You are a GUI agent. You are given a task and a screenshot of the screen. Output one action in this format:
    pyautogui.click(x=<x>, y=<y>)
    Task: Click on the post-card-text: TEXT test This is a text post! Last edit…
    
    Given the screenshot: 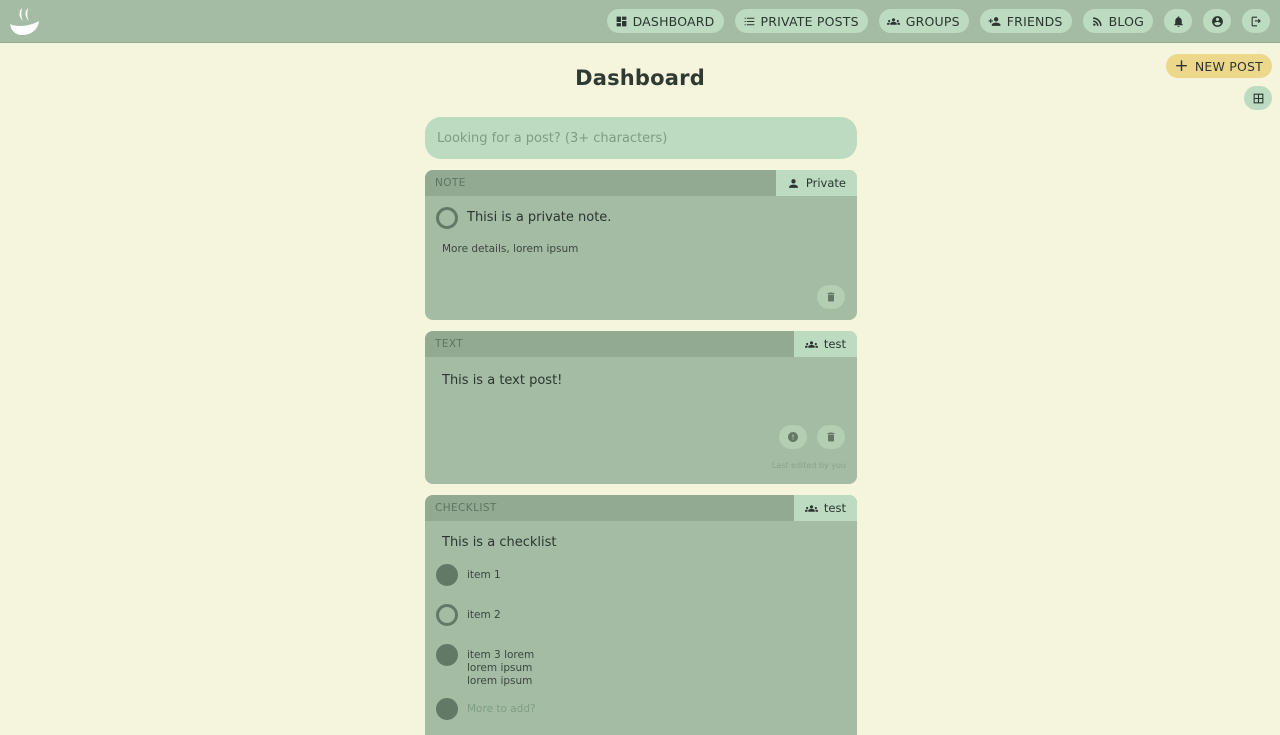 What is the action you would take?
    pyautogui.click(x=641, y=407)
    